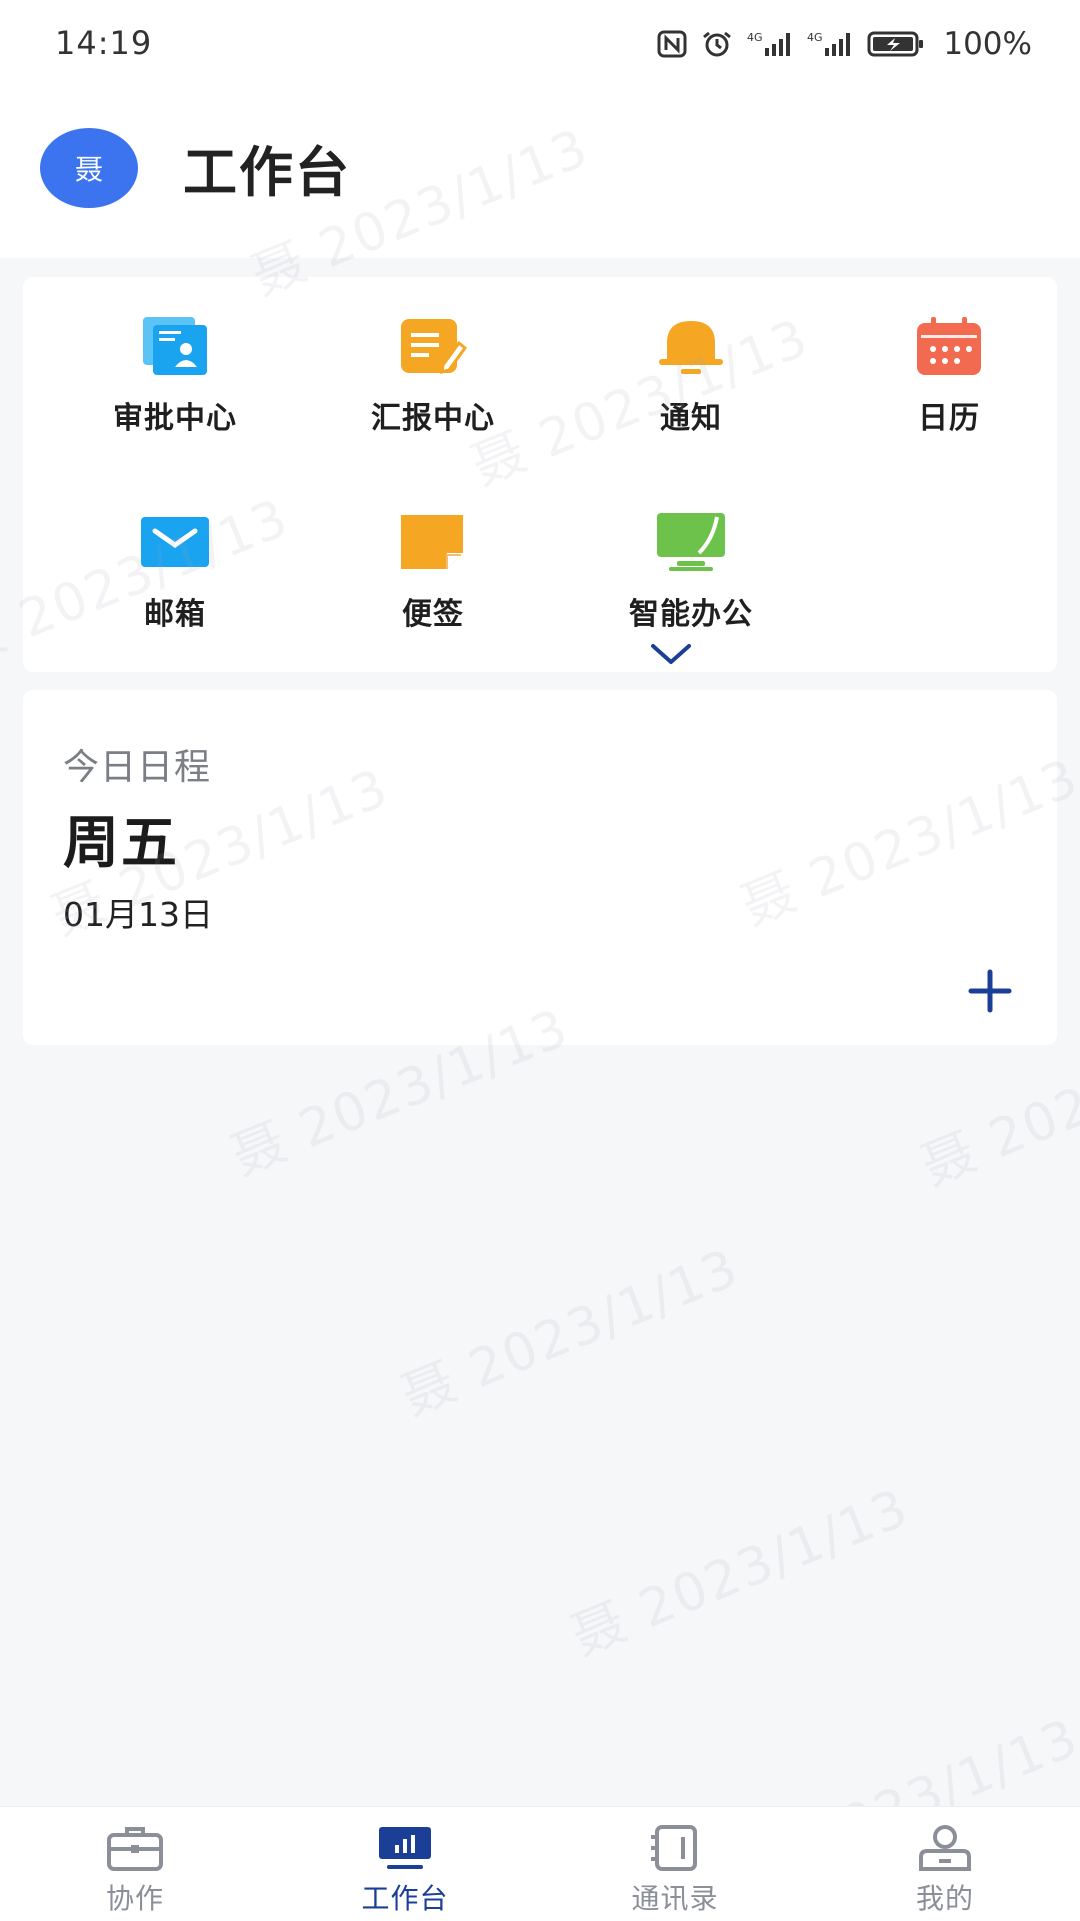 The image size is (1080, 1921). Describe the element at coordinates (540, 175) in the screenshot. I see `header: 聂 工作台` at that location.